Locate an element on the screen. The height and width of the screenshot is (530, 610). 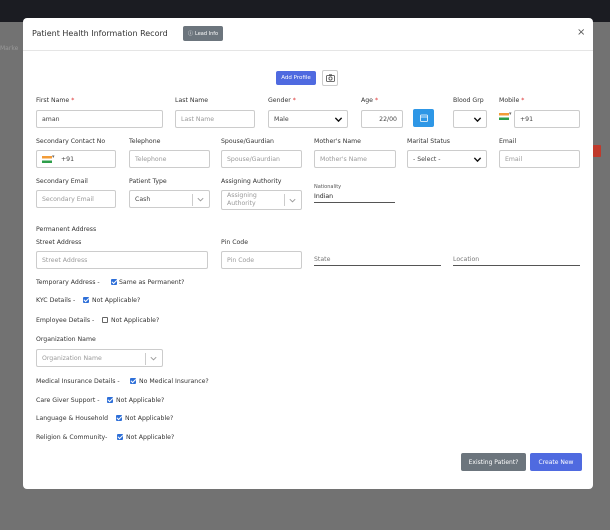
gender-value: Male is located at coordinates (281, 119).